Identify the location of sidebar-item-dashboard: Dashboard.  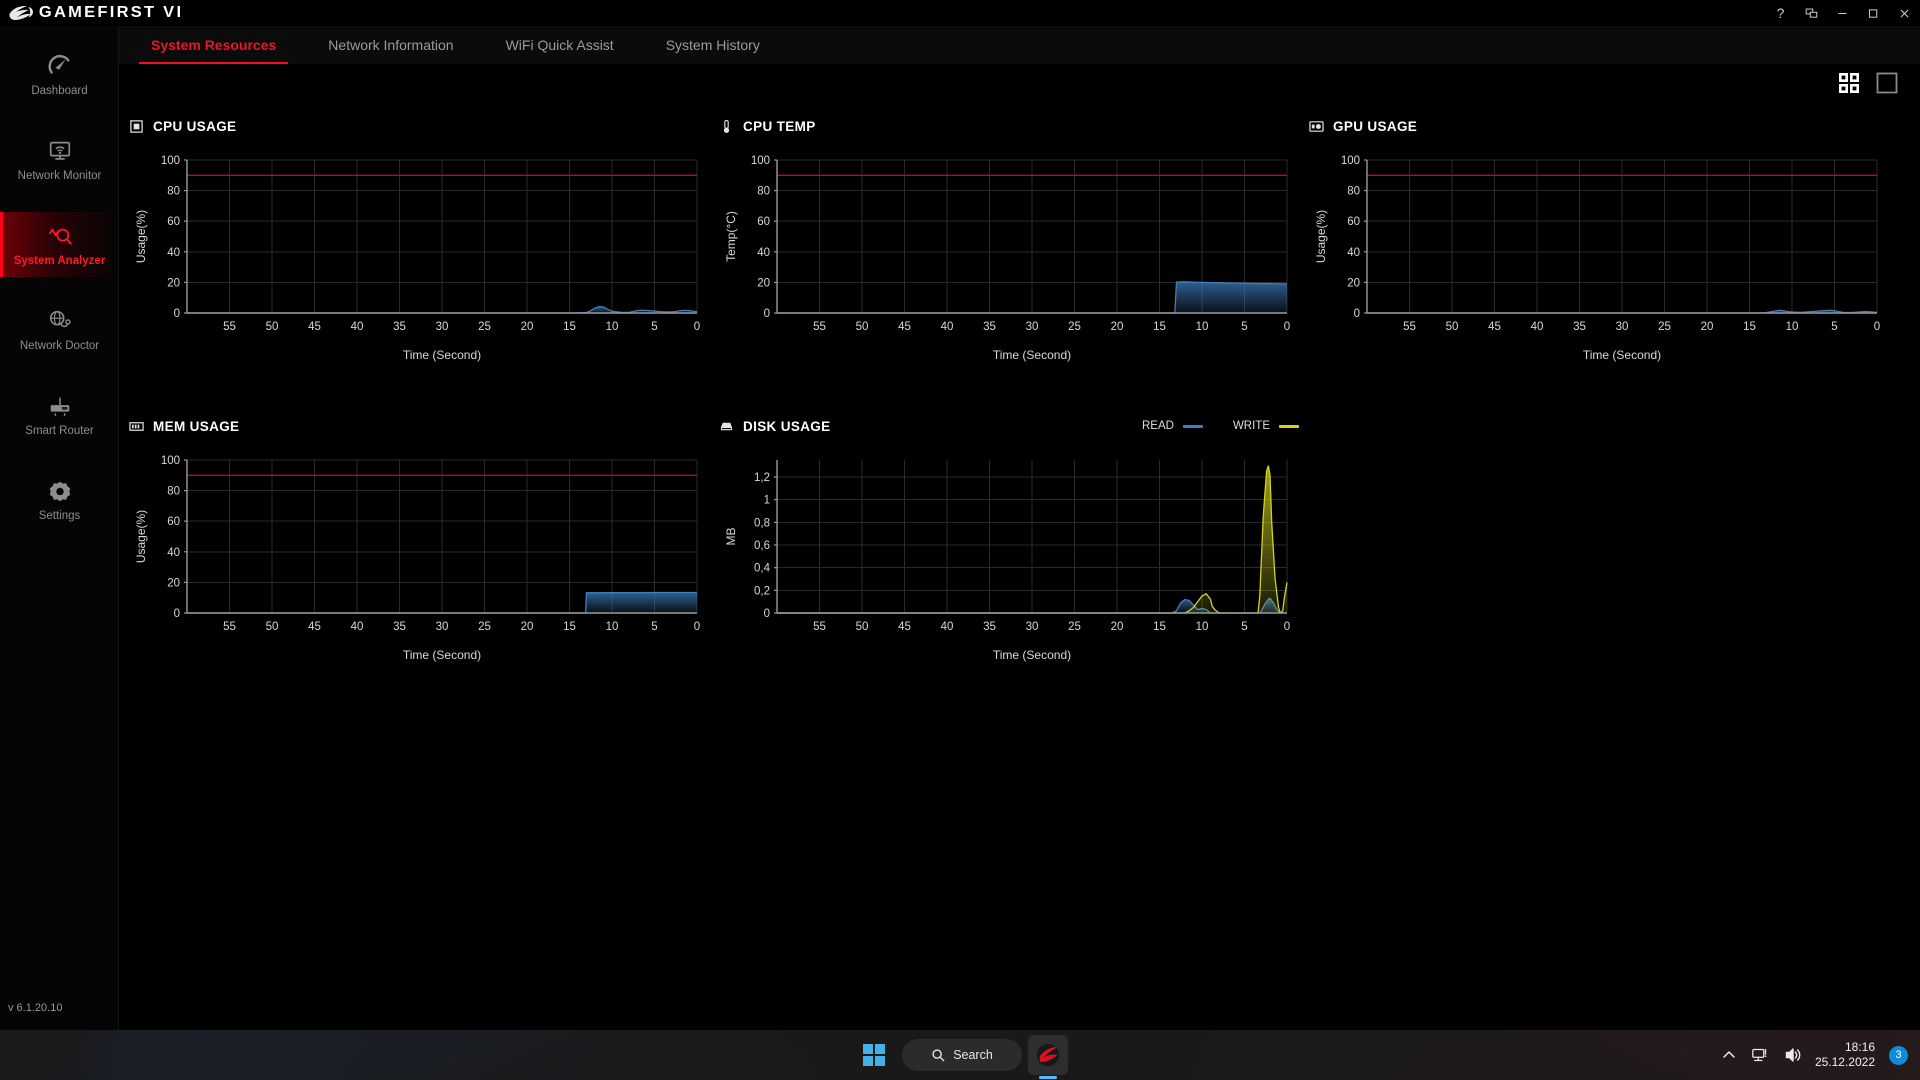
(59, 74).